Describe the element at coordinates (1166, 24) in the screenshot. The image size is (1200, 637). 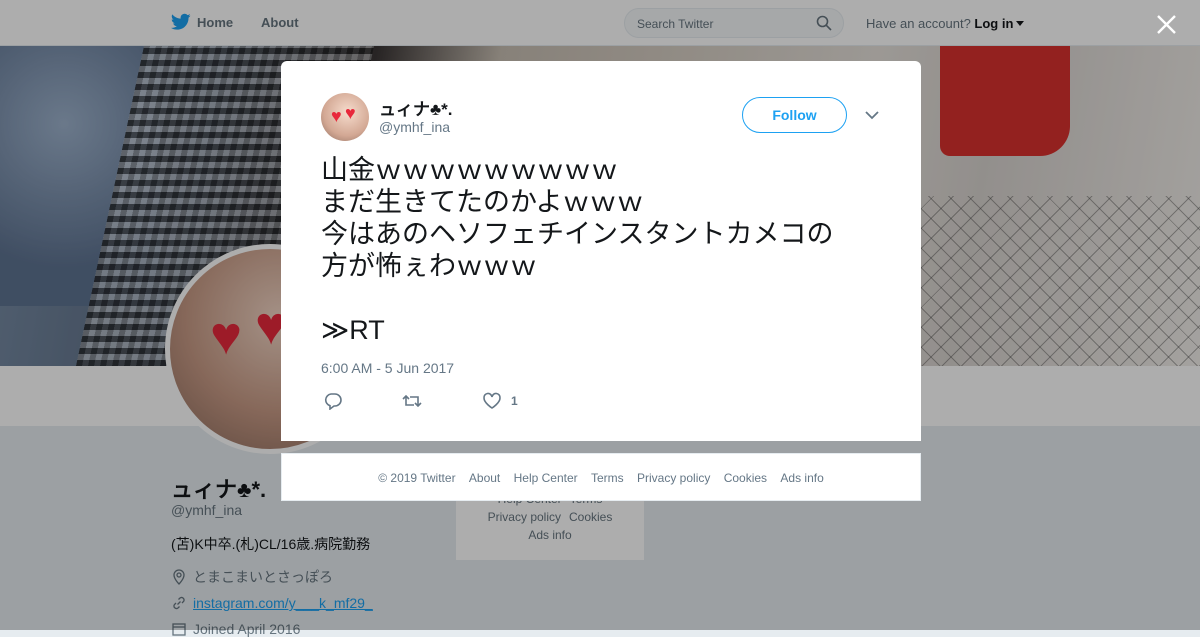
I see `close-icon` at that location.